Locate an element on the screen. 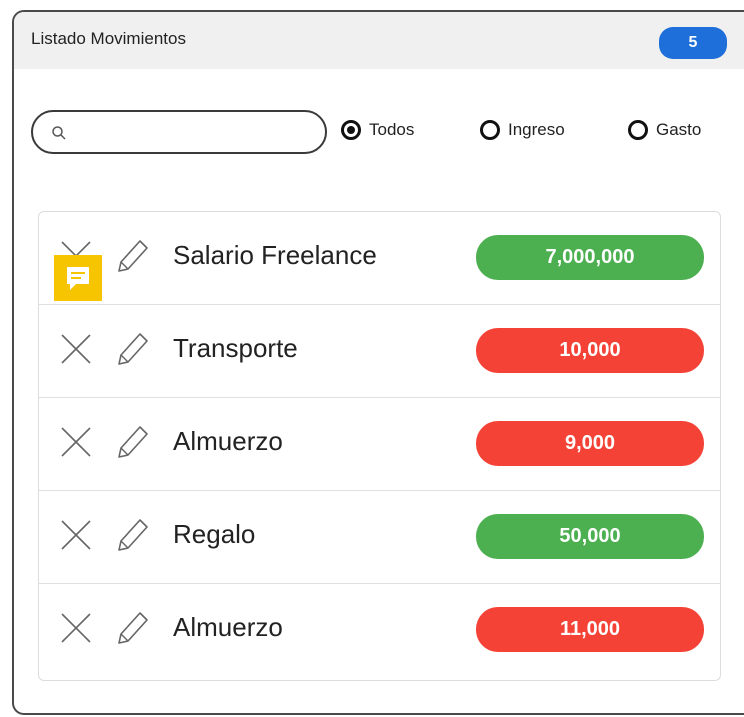 Image resolution: width=744 pixels, height=717 pixels. radio-ingreso is located at coordinates (490, 130).